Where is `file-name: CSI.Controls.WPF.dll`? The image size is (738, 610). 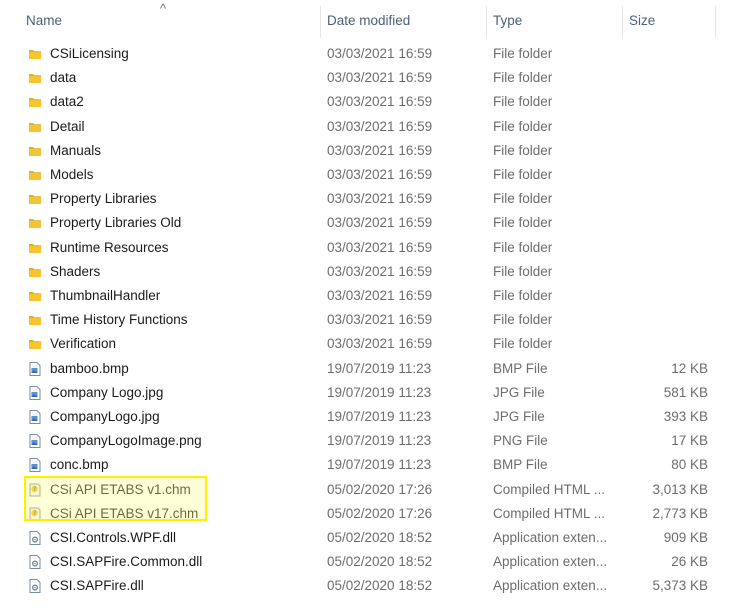
file-name: CSI.Controls.WPF.dll is located at coordinates (113, 537).